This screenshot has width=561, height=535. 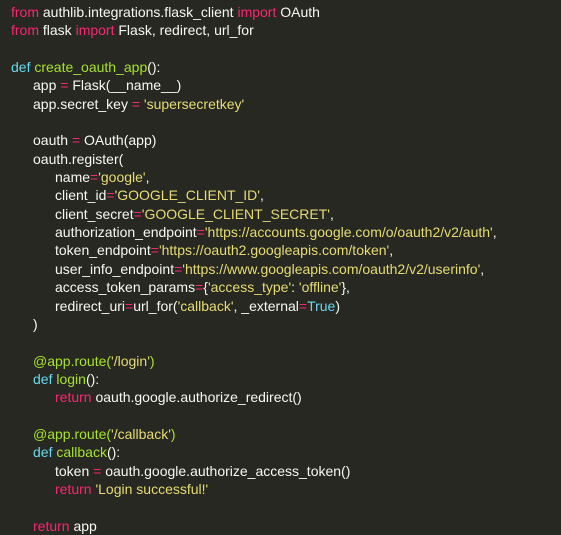 I want to click on code-line: return 'Login successful!', so click(x=286, y=489).